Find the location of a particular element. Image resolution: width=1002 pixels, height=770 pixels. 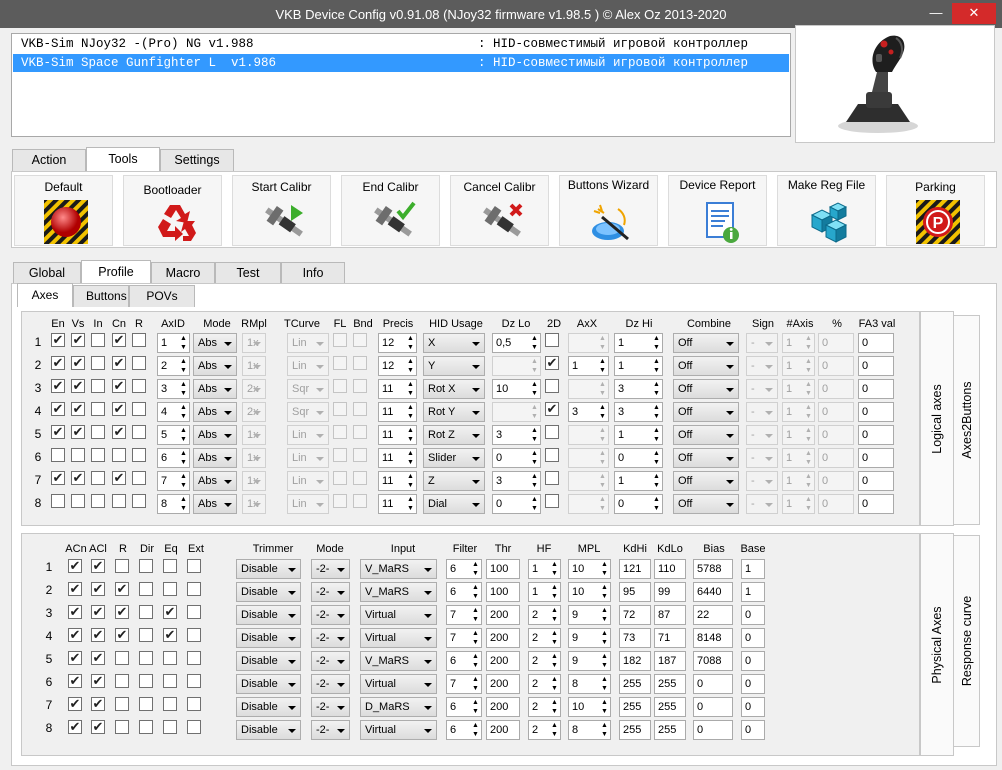

hf-spinner: 1 ▲ ▼ is located at coordinates (544, 592).